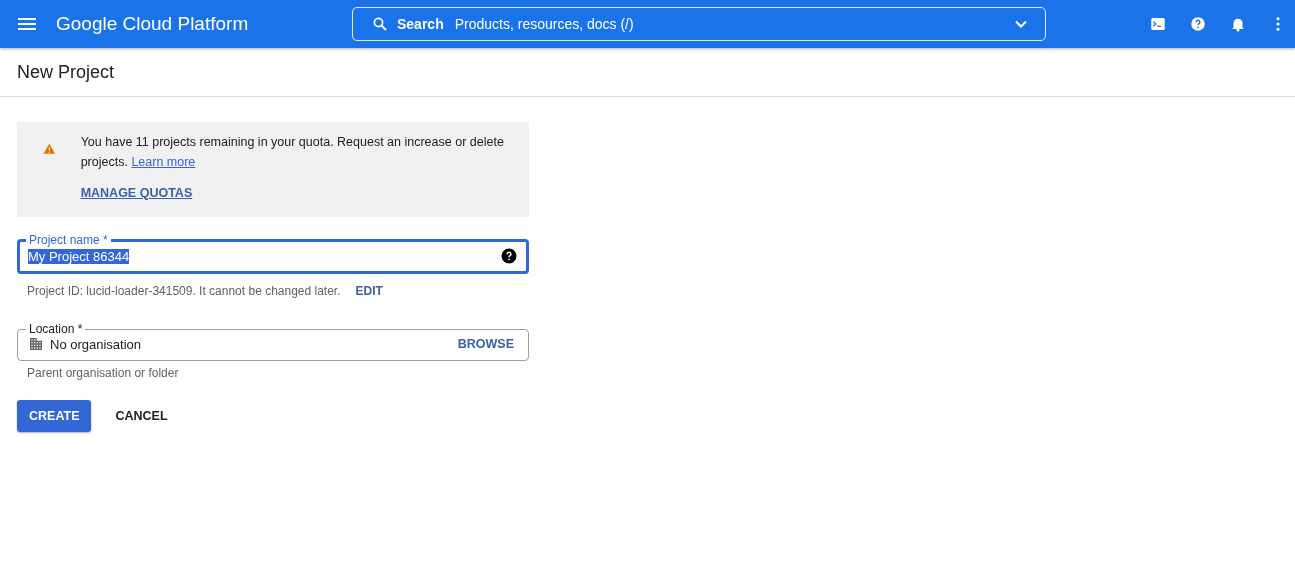 The image size is (1295, 563). I want to click on page-title: New Project, so click(66, 72).